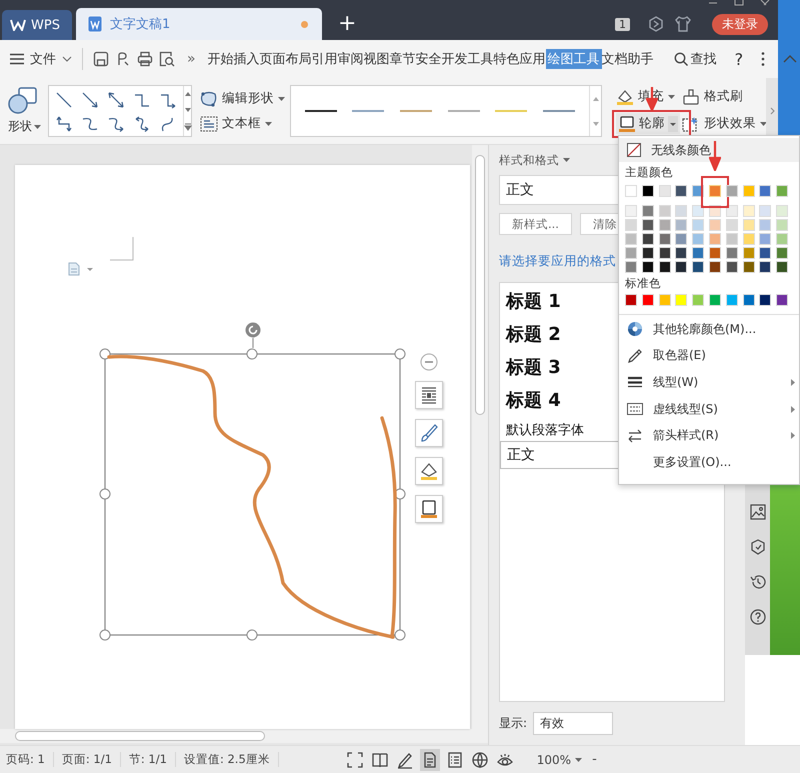 The image size is (800, 773). Describe the element at coordinates (245, 123) in the screenshot. I see `text-box-button: 文本框` at that location.